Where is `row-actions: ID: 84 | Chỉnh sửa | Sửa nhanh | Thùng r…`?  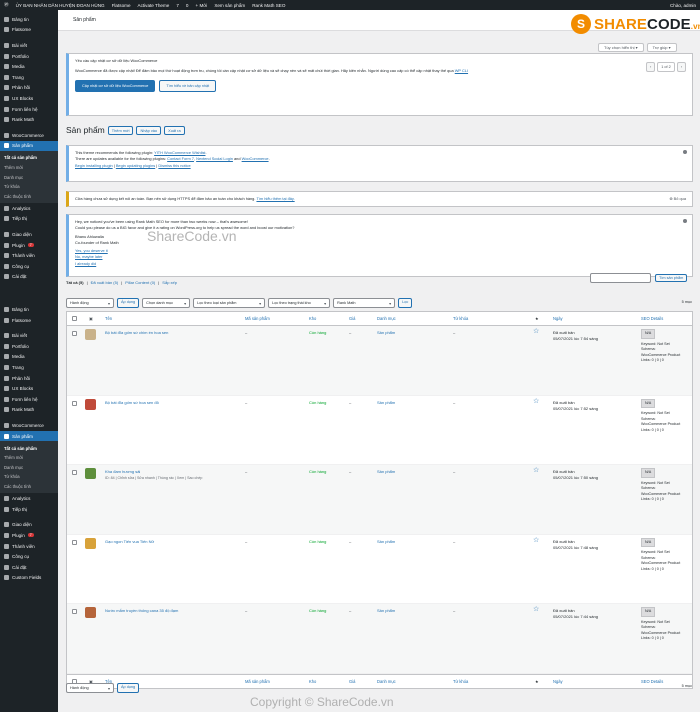
row-actions: ID: 84 | Chỉnh sửa | Sửa nhanh | Thùng r… is located at coordinates (153, 478).